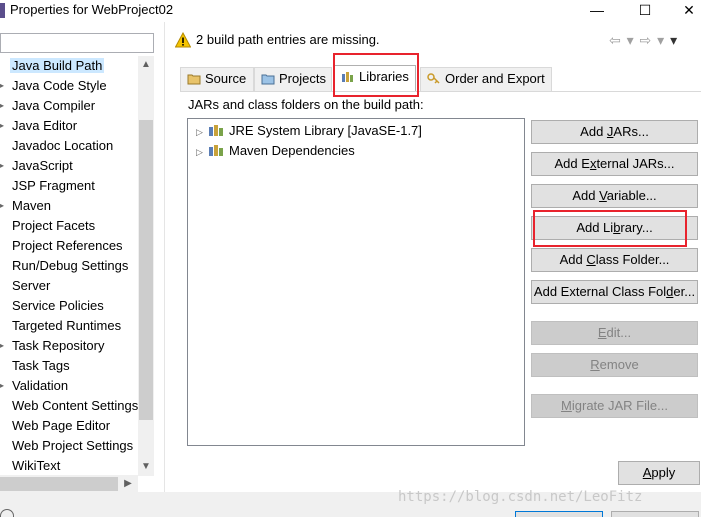  Describe the element at coordinates (566, 405) in the screenshot. I see `btn-mnemonic: M` at that location.